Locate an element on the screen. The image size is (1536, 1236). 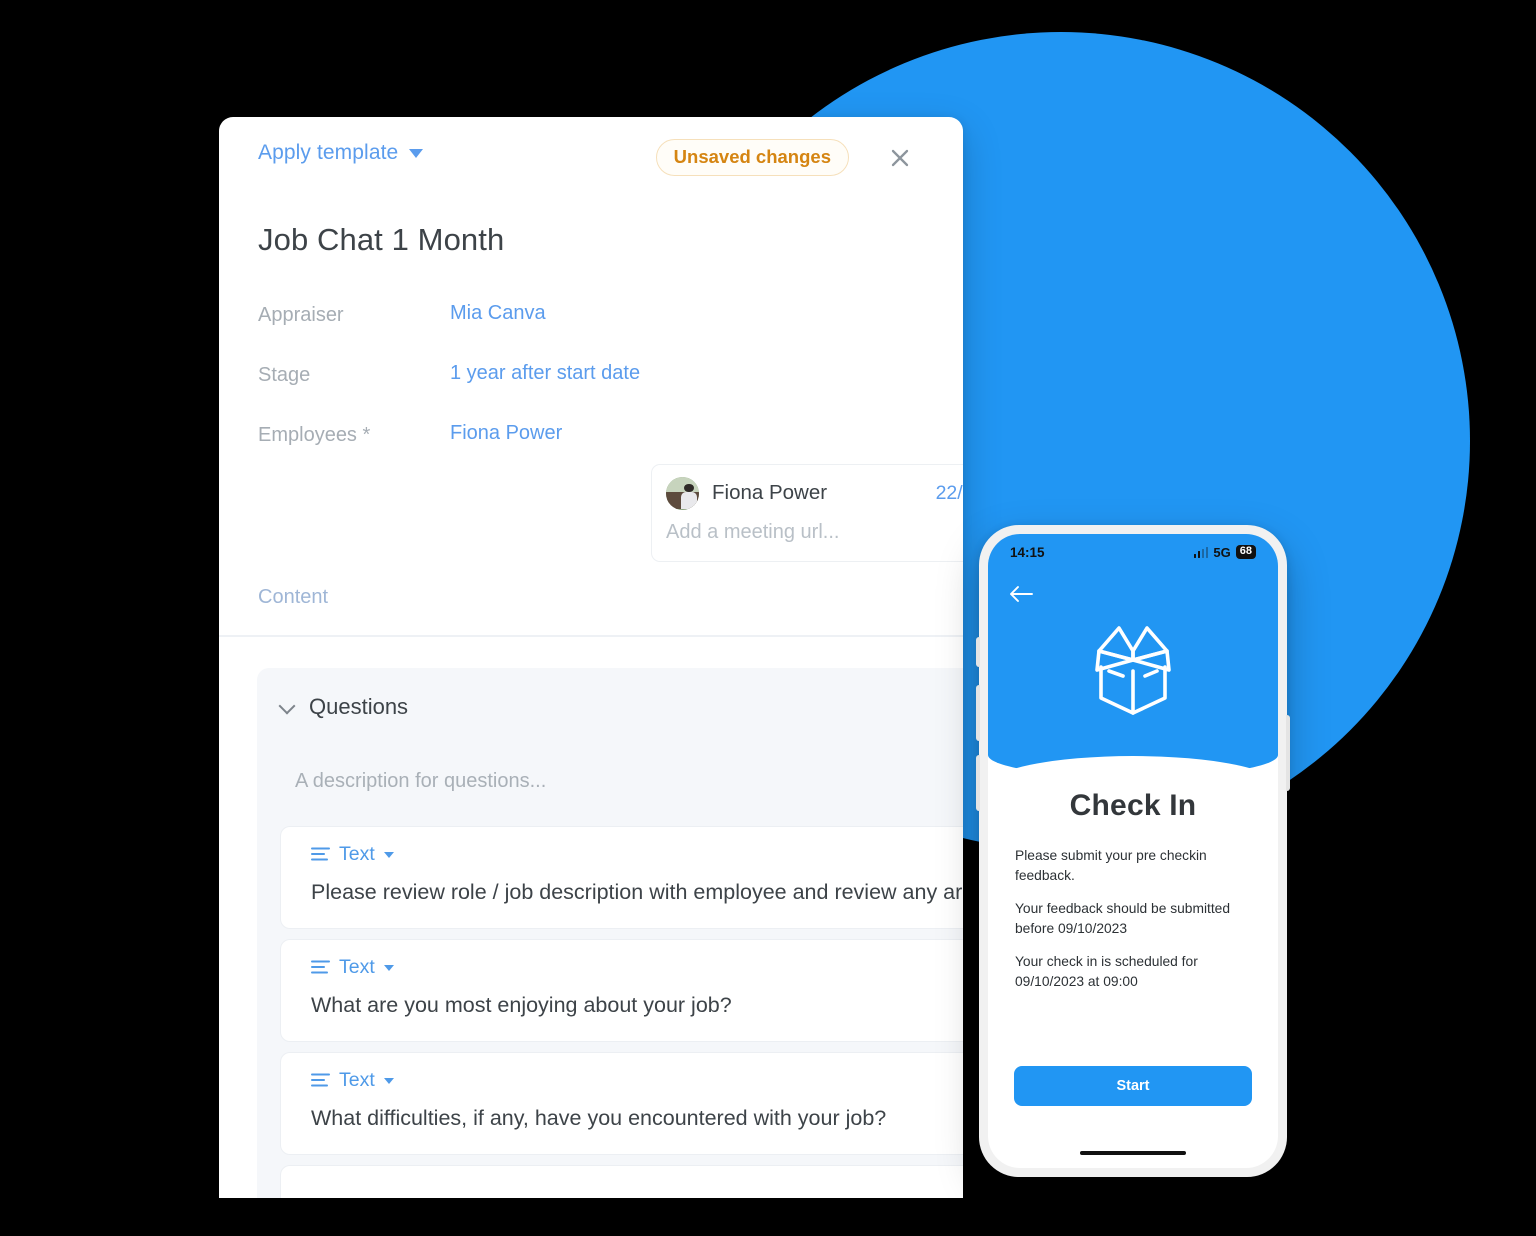
field-label: Appraiser is located at coordinates (301, 315).